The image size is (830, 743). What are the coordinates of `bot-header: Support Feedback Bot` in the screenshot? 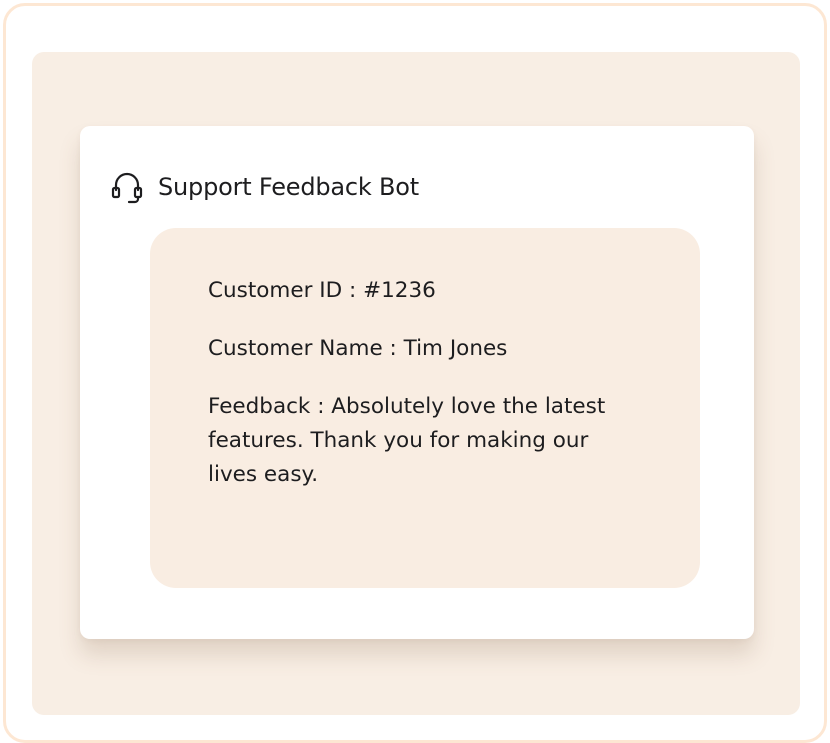 It's located at (264, 187).